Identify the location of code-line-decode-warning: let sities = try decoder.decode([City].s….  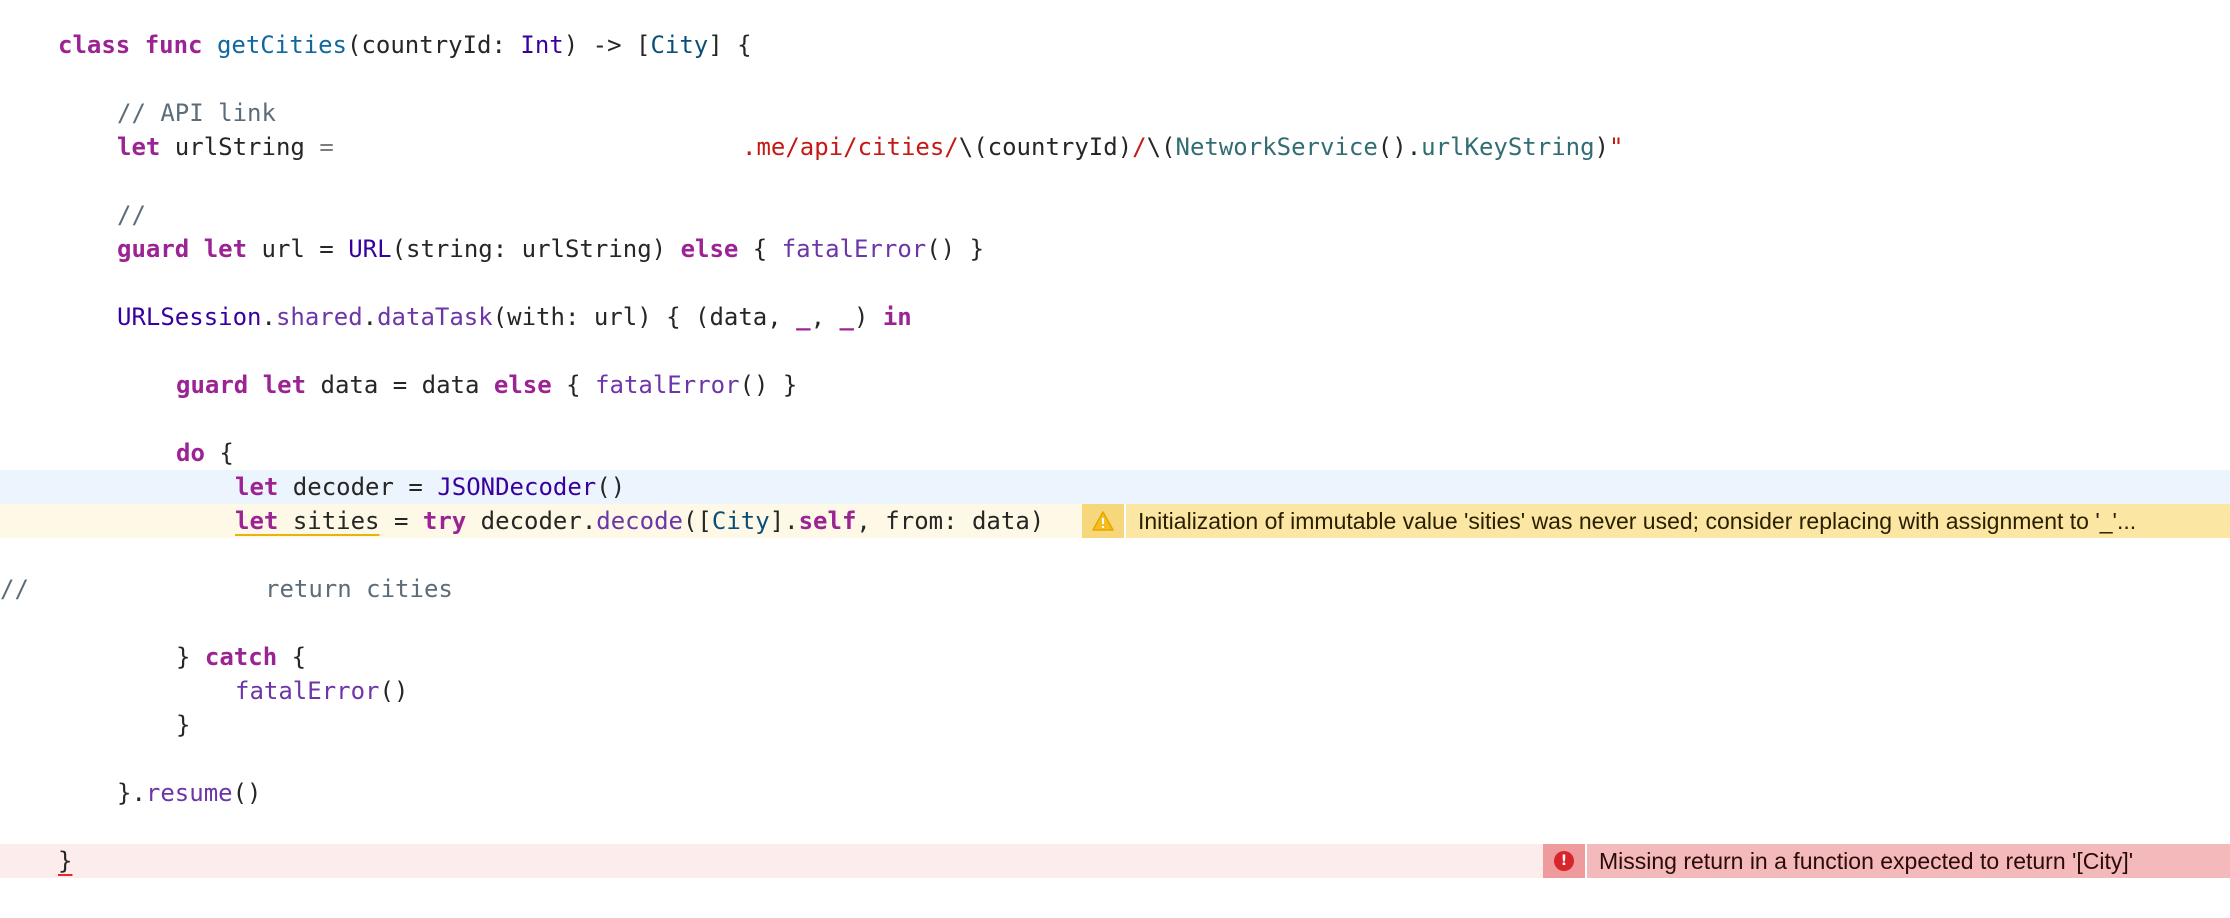
(1115, 521).